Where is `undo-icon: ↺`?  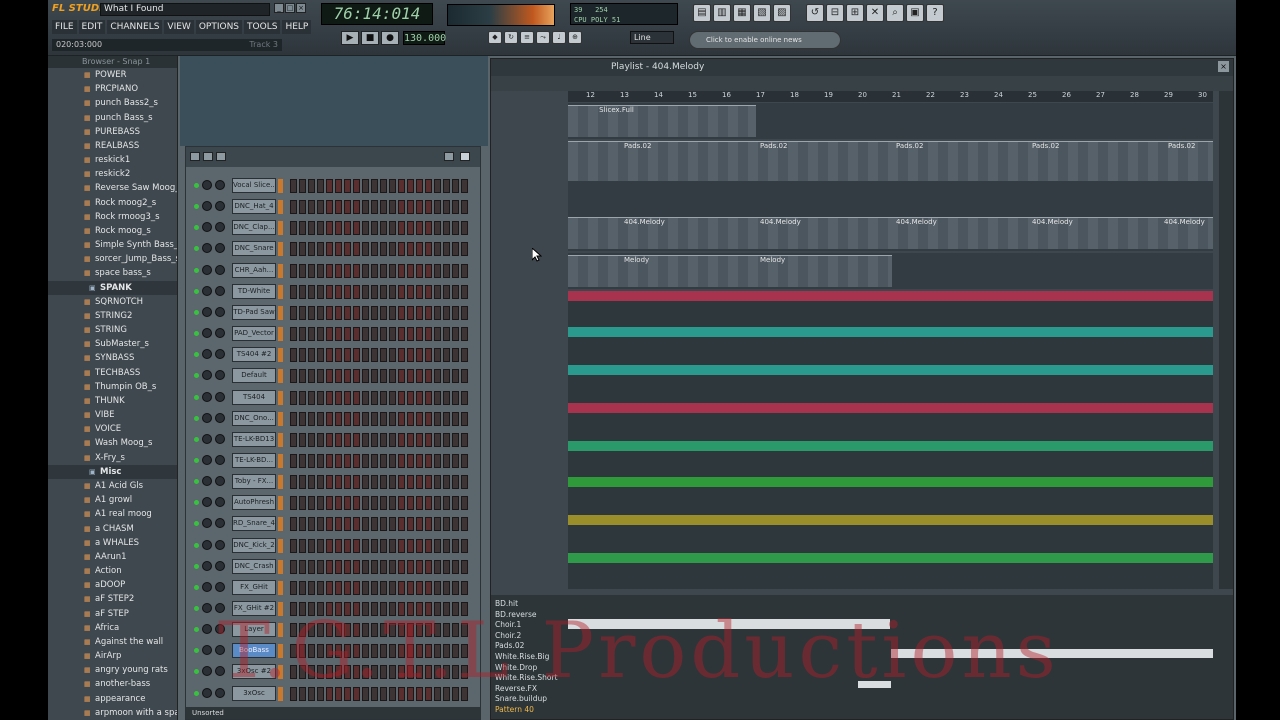 undo-icon: ↺ is located at coordinates (815, 13).